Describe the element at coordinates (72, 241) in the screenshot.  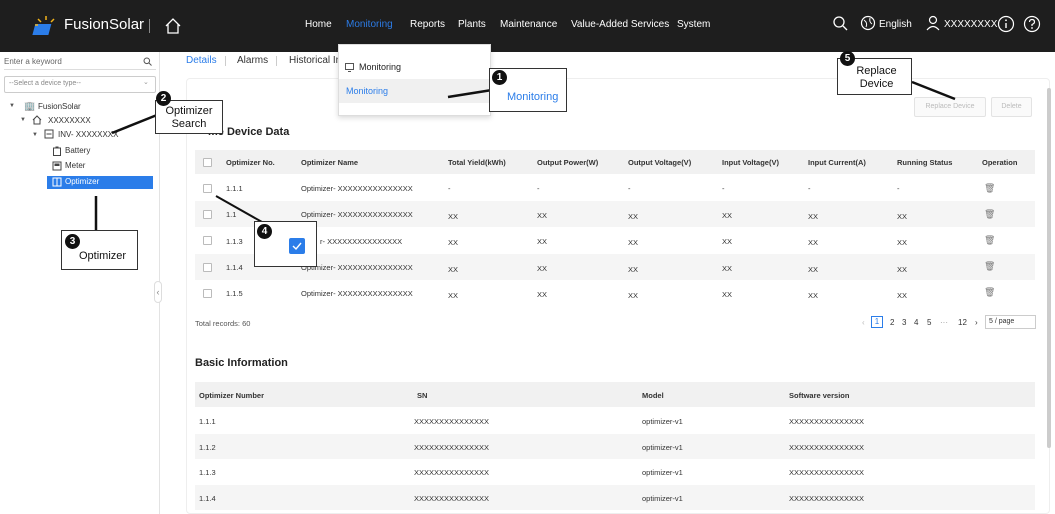
I see `callout-number: 3` at that location.